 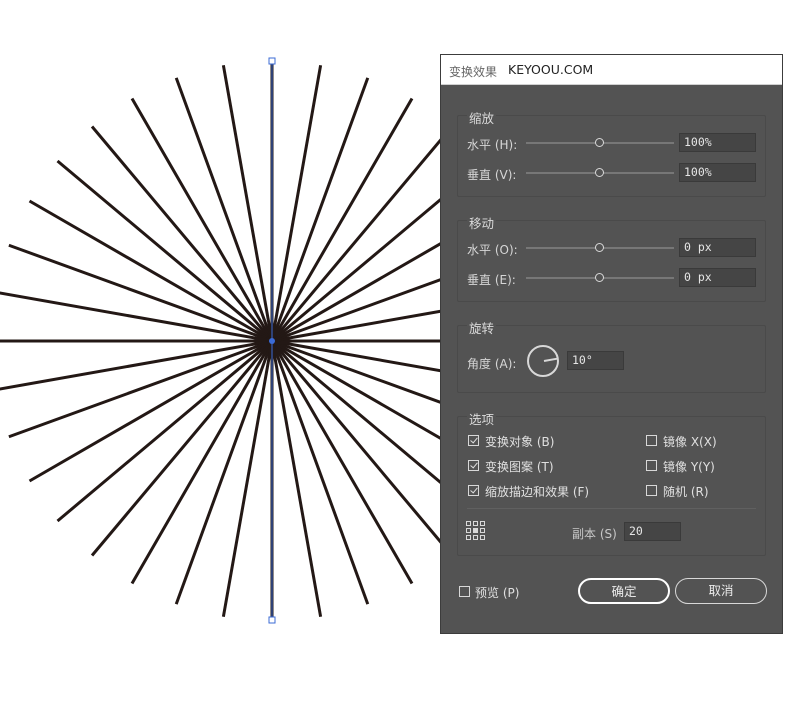 I want to click on scale-group, so click(x=611, y=156).